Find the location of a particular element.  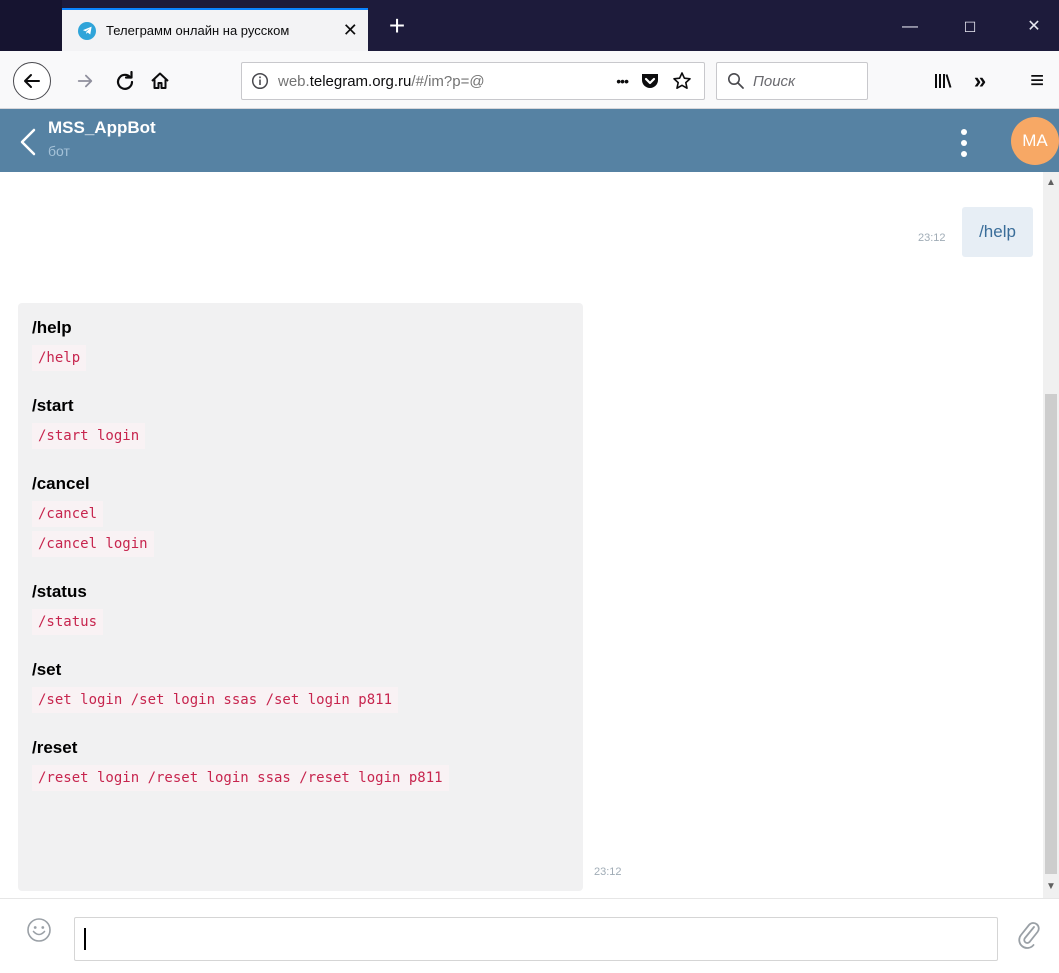

chat-title: MSS_AppBot is located at coordinates (102, 128).